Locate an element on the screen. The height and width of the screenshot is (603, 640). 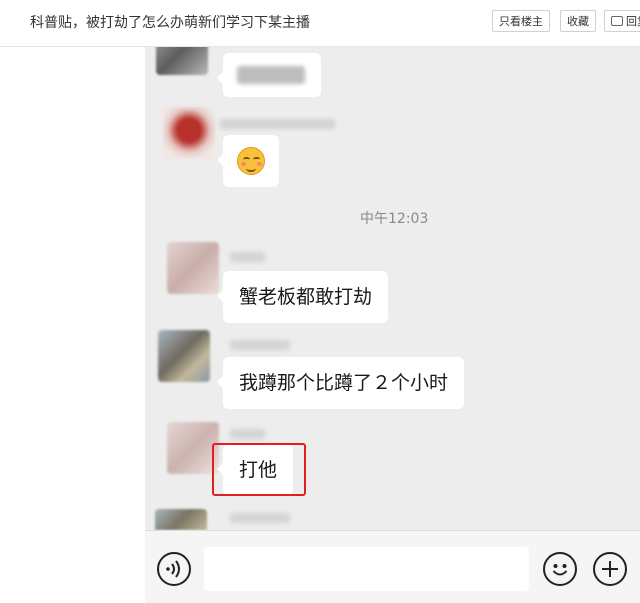
voice-waves is located at coordinates (173, 569).